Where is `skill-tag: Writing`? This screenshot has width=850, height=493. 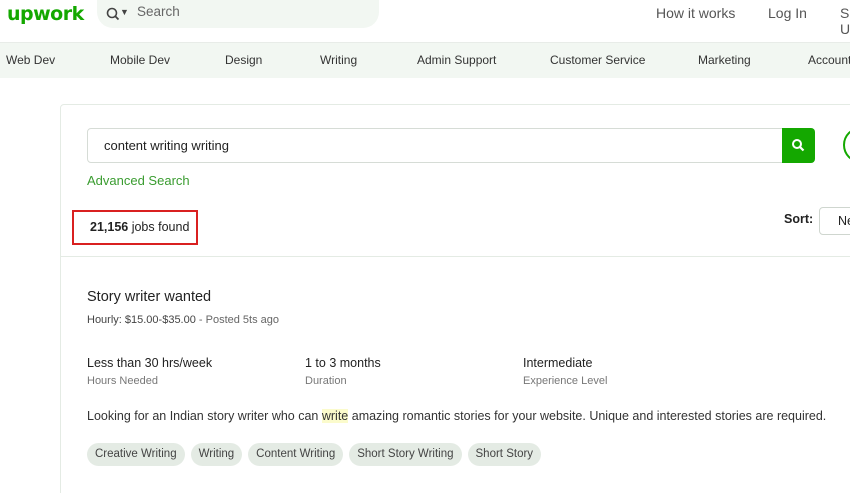 skill-tag: Writing is located at coordinates (216, 454).